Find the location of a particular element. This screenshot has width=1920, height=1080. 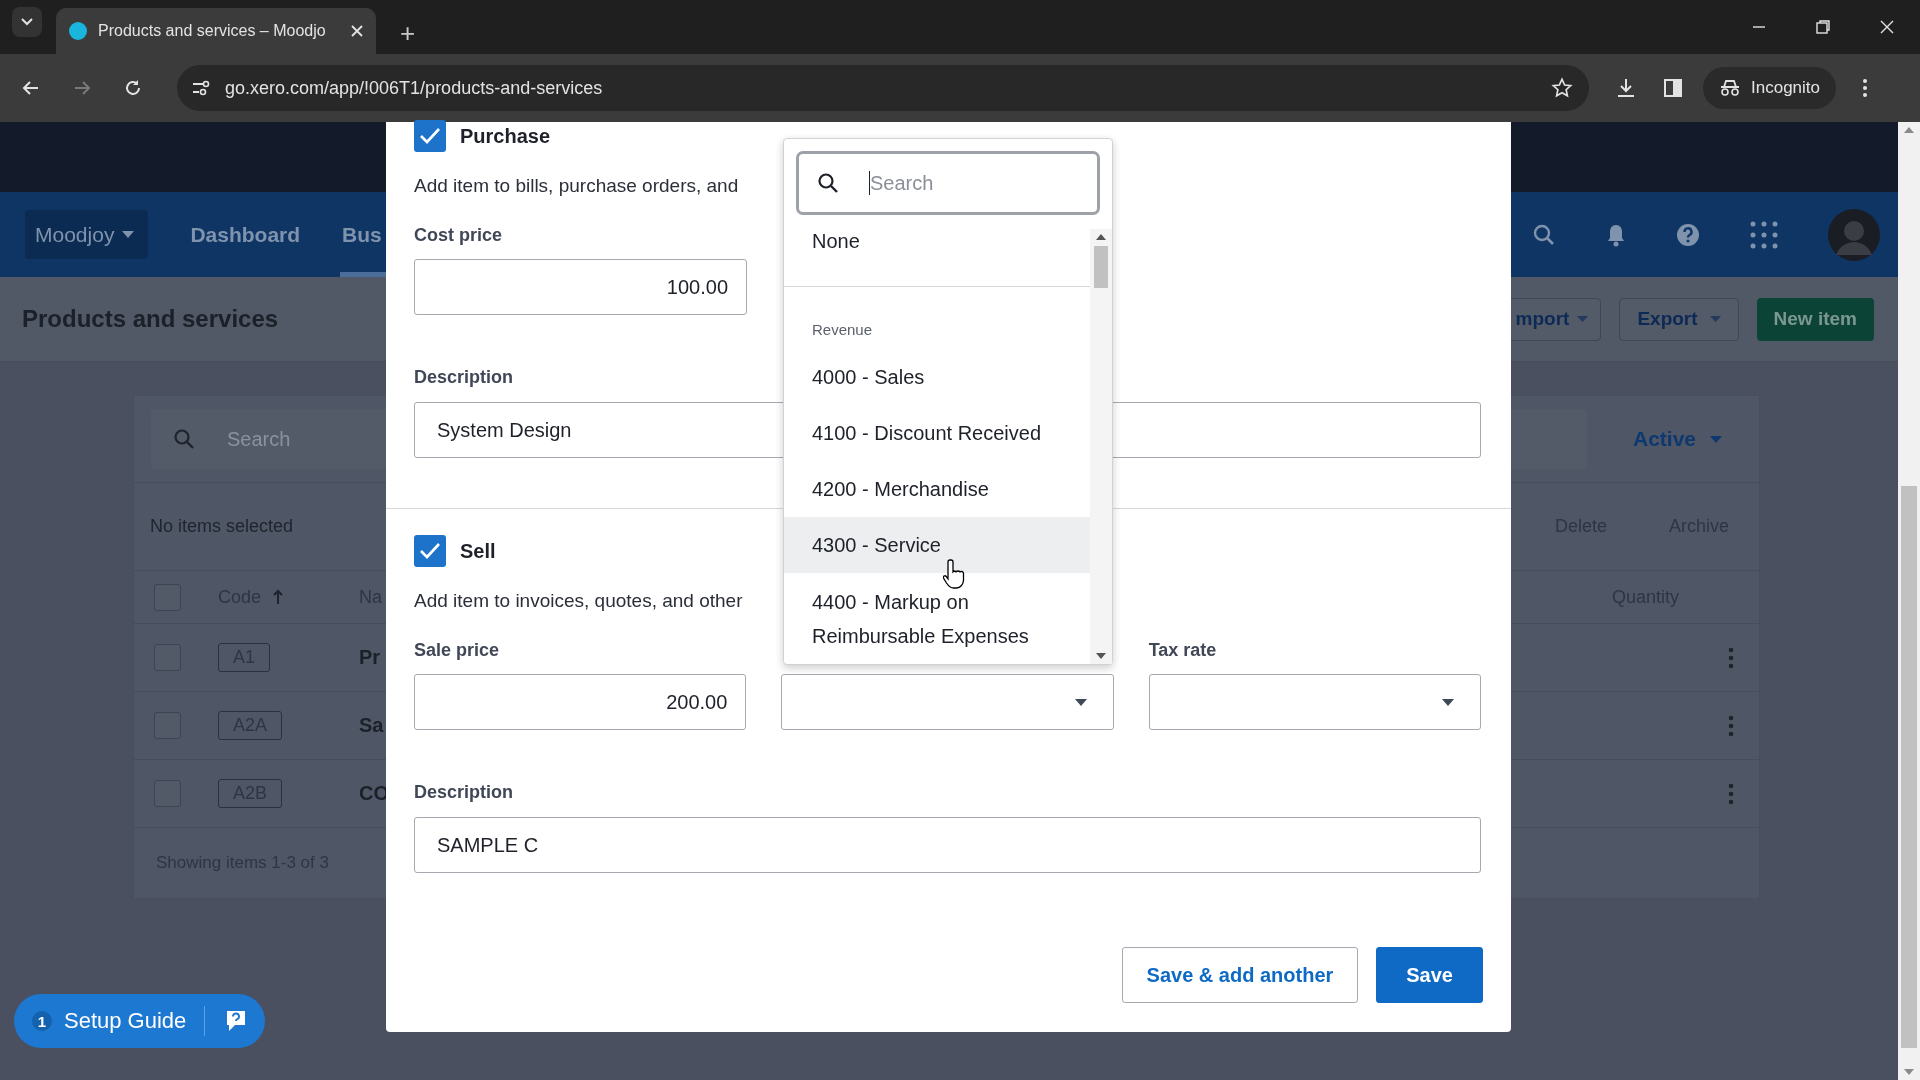

price-field: 200.00 is located at coordinates (580, 702).